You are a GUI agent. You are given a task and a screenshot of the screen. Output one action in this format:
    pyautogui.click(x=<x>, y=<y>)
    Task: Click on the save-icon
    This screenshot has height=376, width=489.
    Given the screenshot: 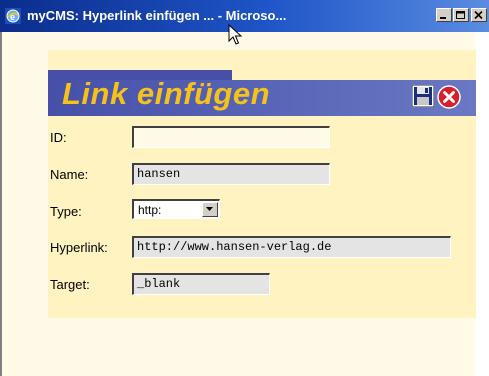 What is the action you would take?
    pyautogui.click(x=423, y=96)
    